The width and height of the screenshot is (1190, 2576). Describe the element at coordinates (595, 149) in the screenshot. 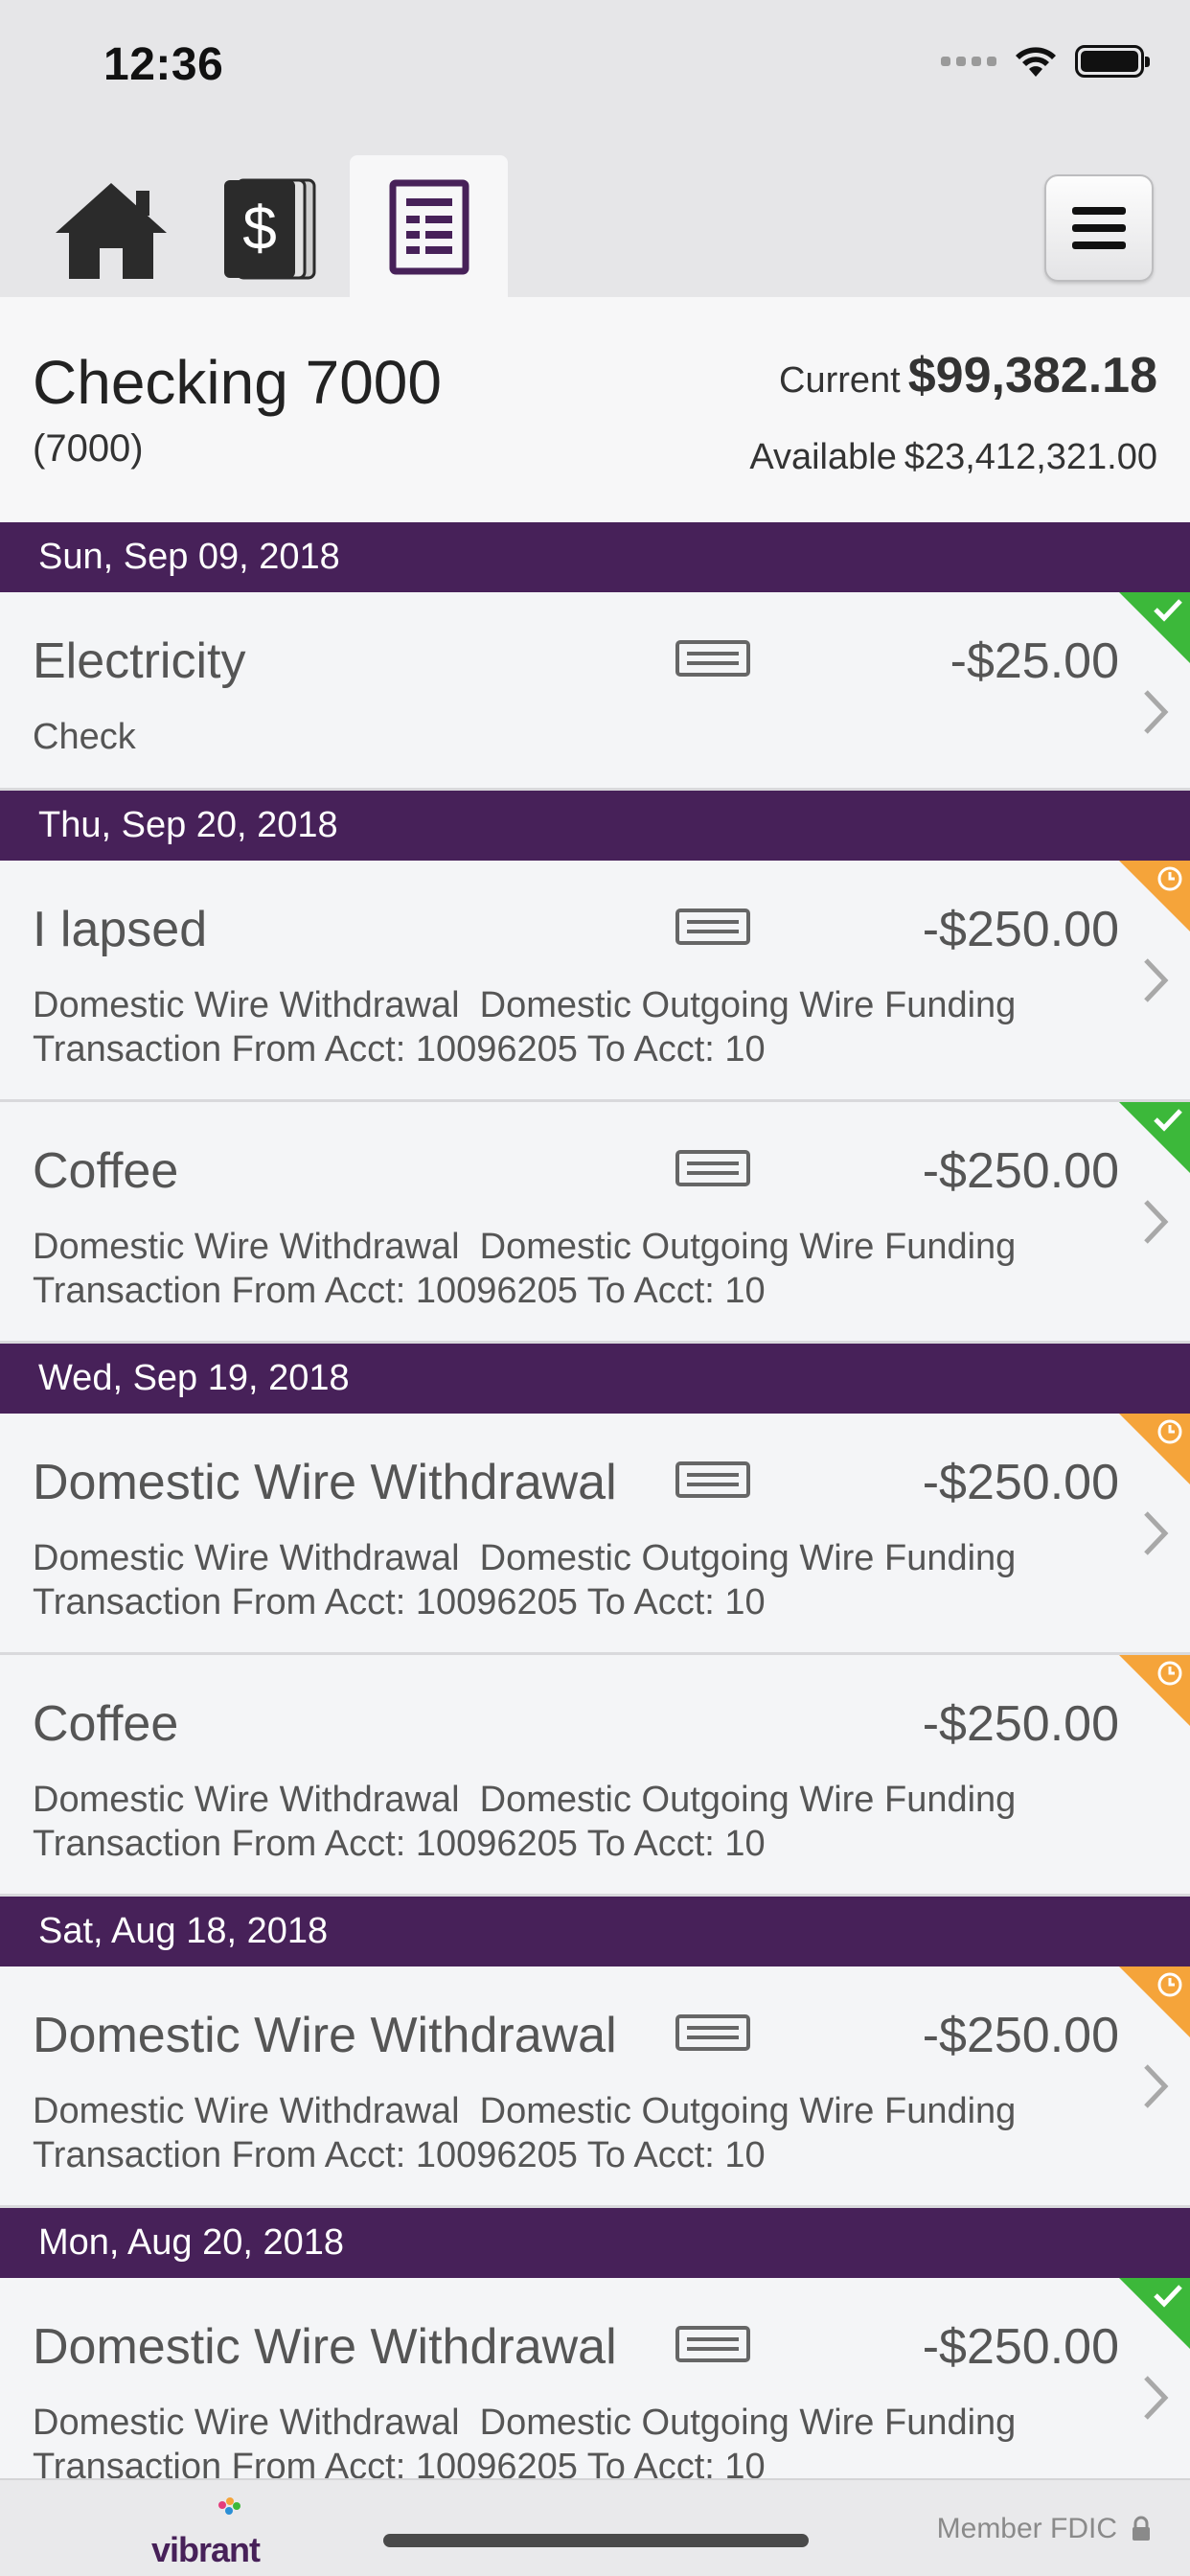

I see `top-area: 12:36 $` at that location.